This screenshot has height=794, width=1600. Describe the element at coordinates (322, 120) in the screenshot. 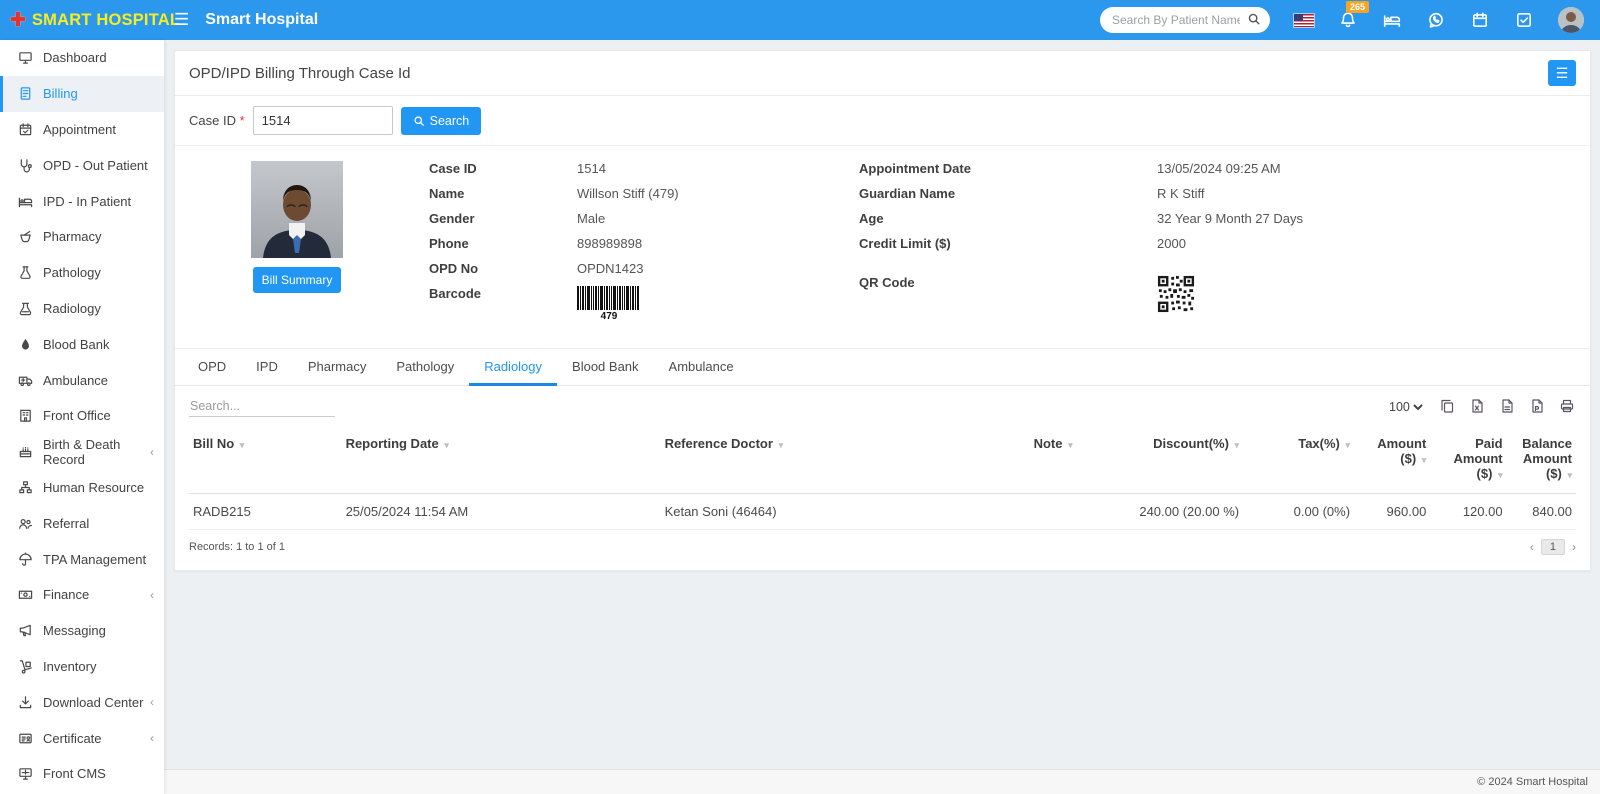

I see `case-id-input` at that location.